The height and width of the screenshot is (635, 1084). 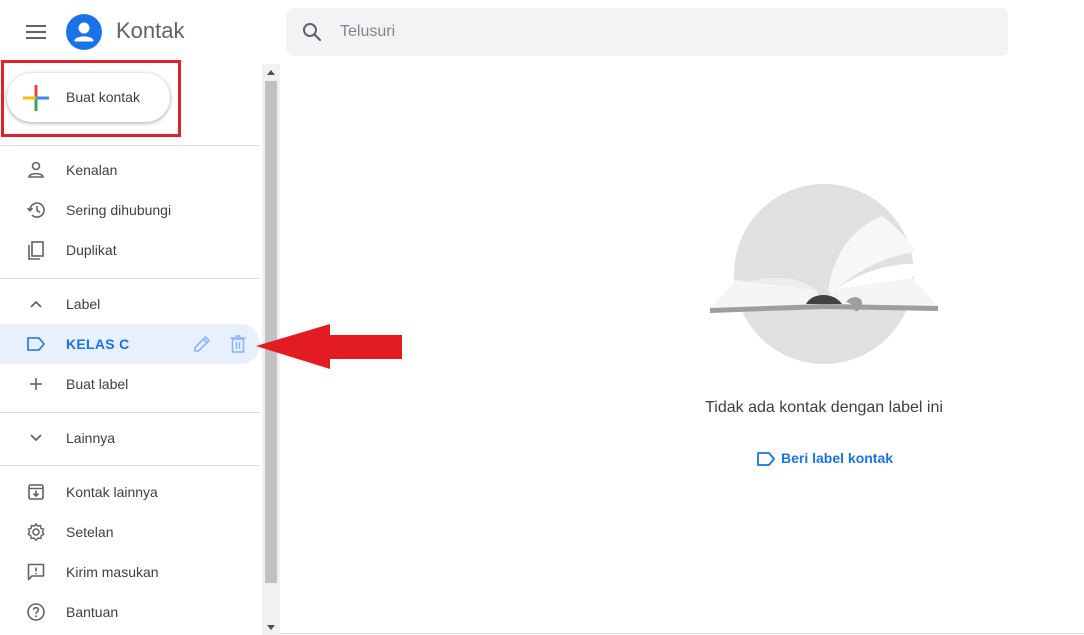 What do you see at coordinates (36, 612) in the screenshot?
I see `help-icon` at bounding box center [36, 612].